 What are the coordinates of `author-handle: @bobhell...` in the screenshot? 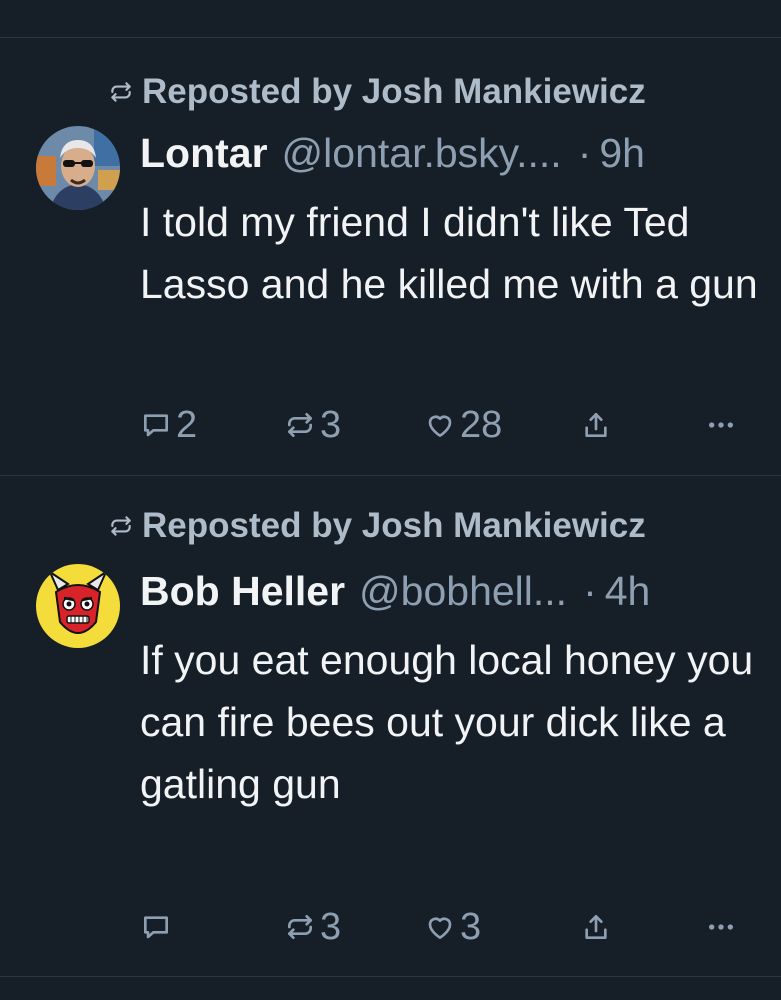 It's located at (463, 591).